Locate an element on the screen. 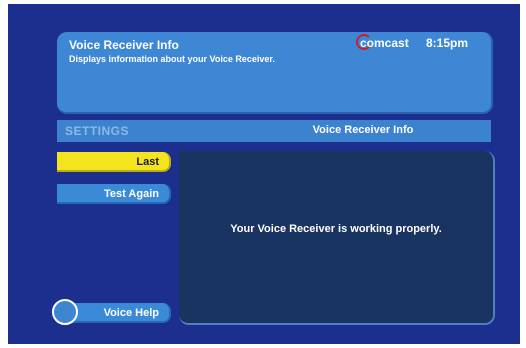 This screenshot has width=526, height=348. voice-button-icon is located at coordinates (65, 312).